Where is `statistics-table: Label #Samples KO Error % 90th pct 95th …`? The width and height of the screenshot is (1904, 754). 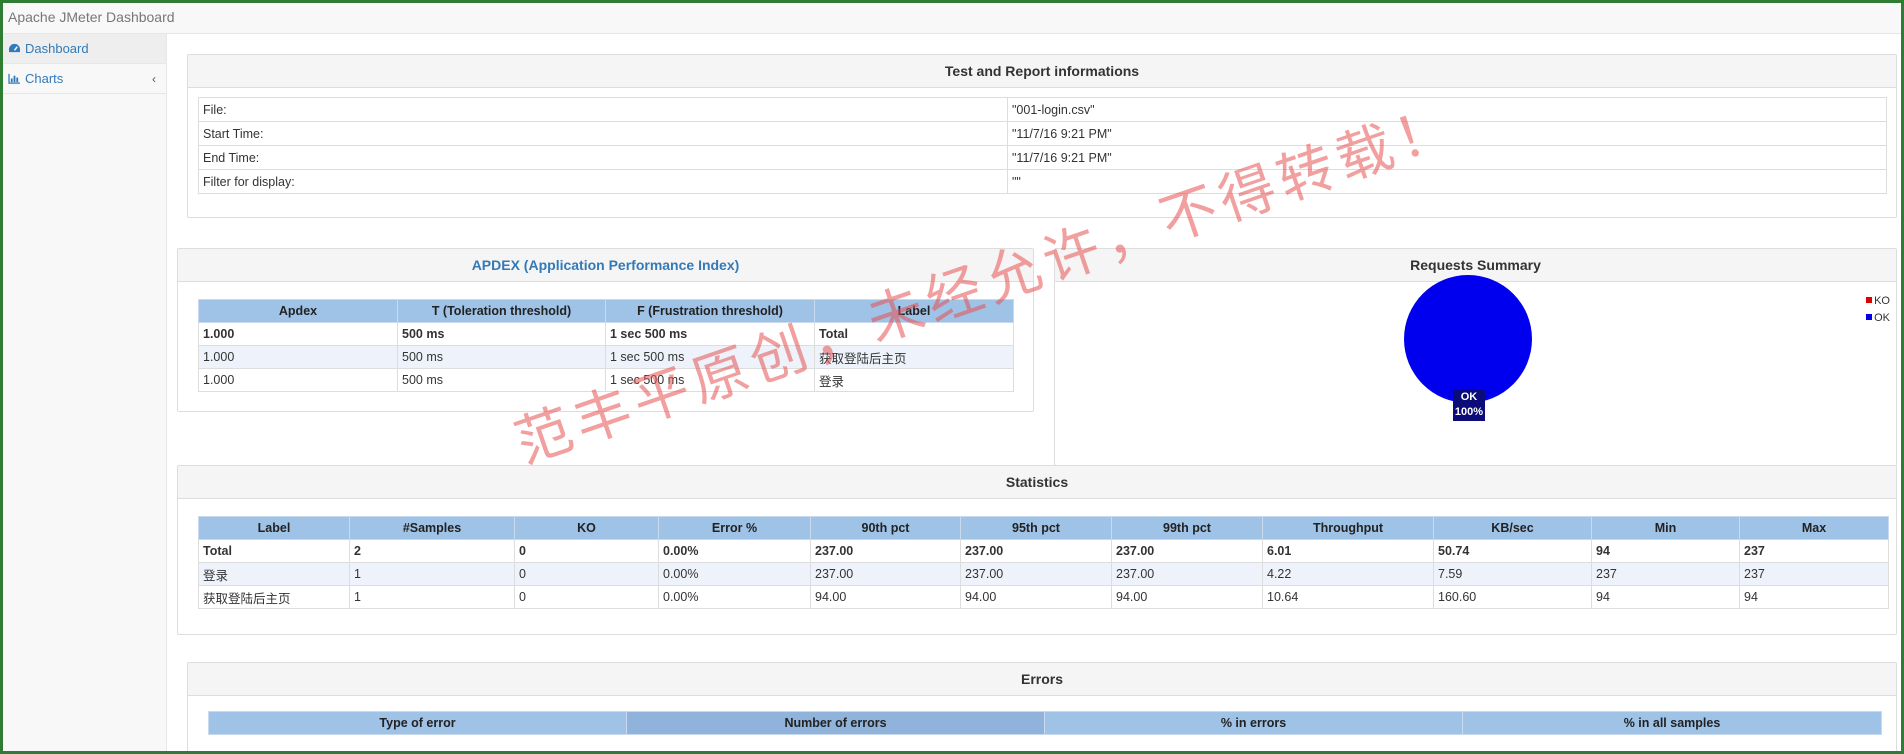 statistics-table: Label #Samples KO Error % 90th pct 95th … is located at coordinates (1043, 562).